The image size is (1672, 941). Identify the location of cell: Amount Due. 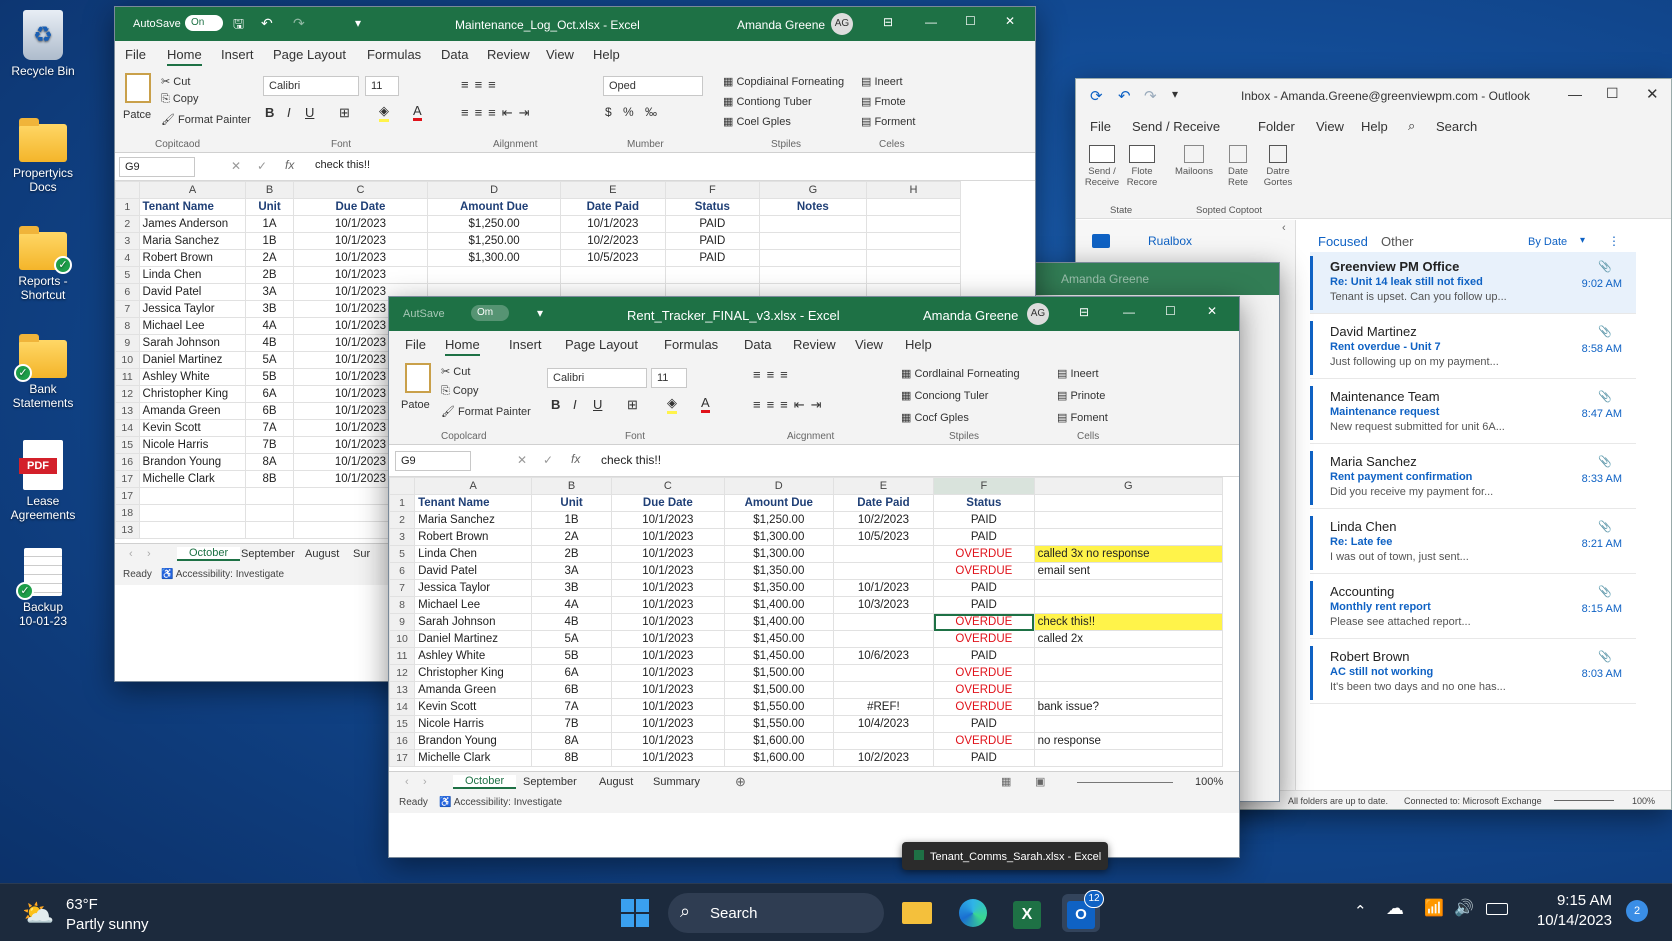
(494, 207).